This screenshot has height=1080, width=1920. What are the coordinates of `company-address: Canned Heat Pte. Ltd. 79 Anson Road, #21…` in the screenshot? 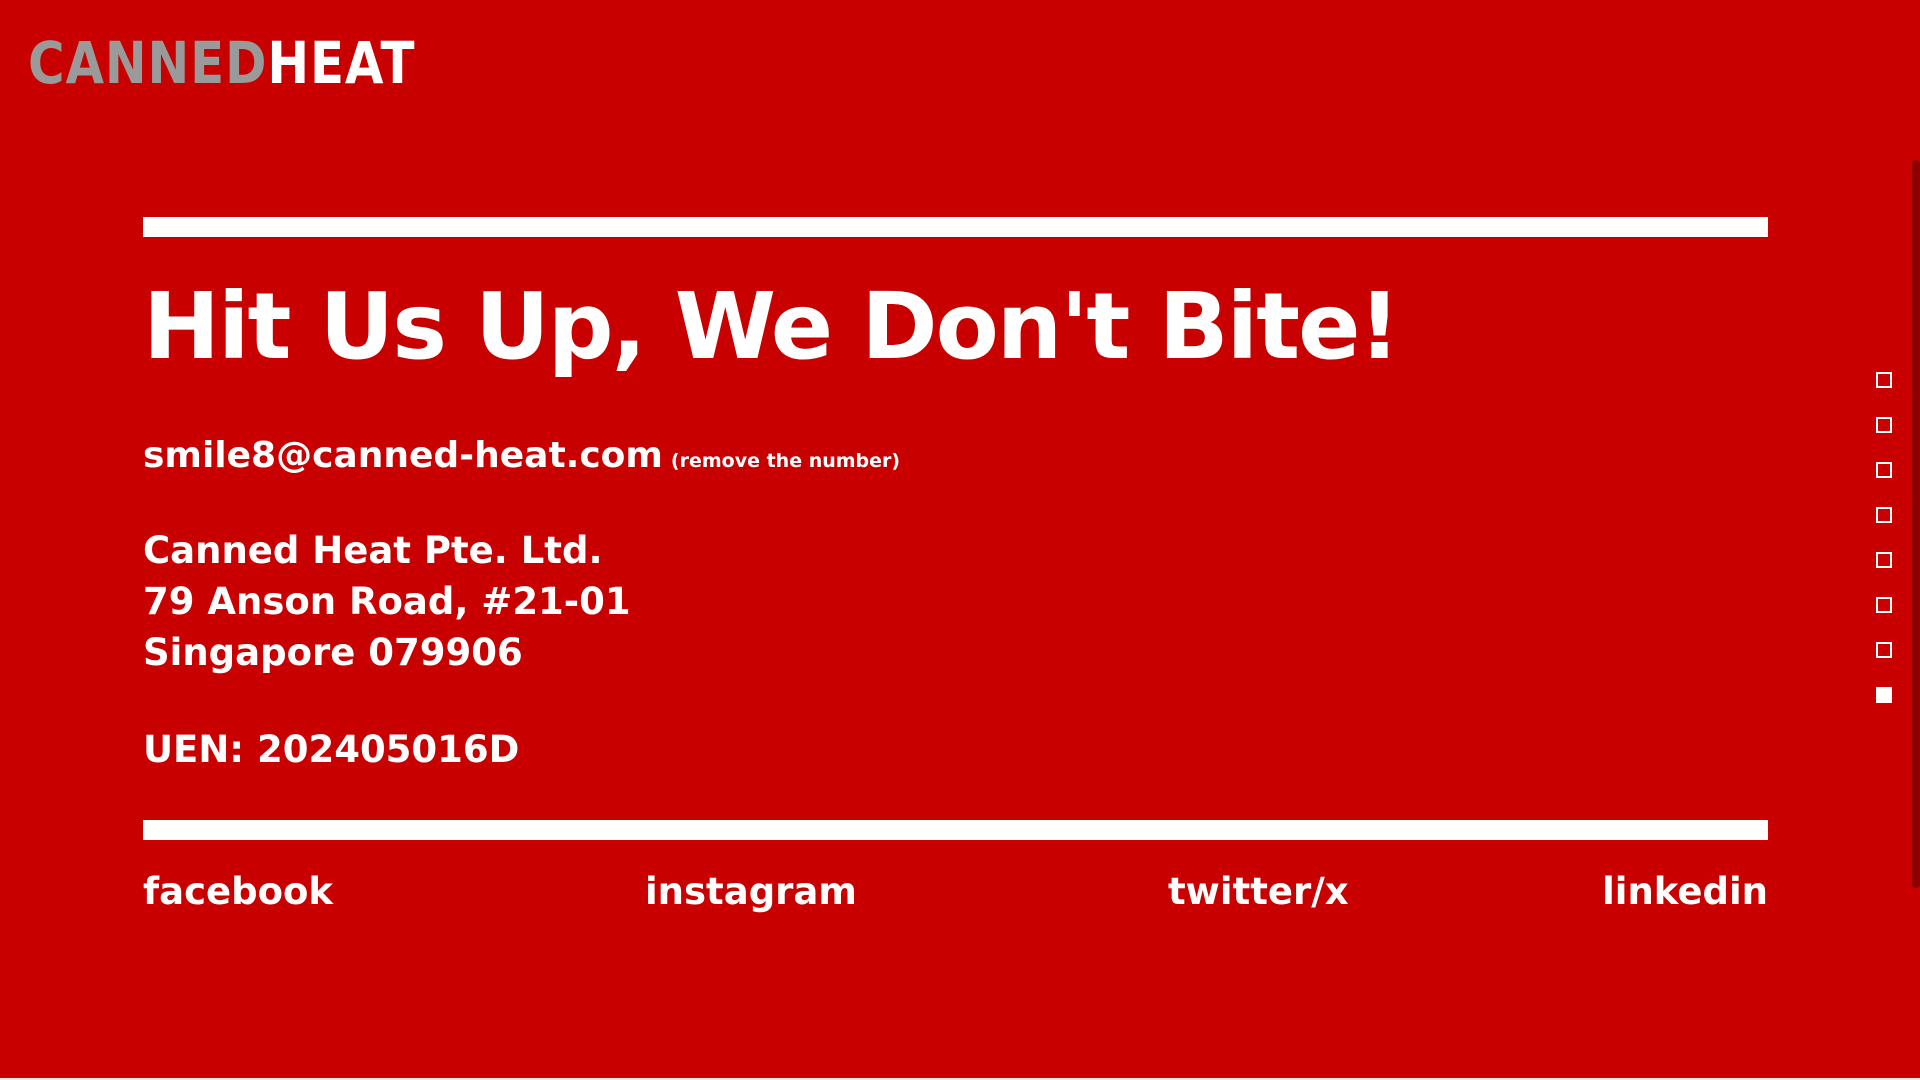 It's located at (387, 601).